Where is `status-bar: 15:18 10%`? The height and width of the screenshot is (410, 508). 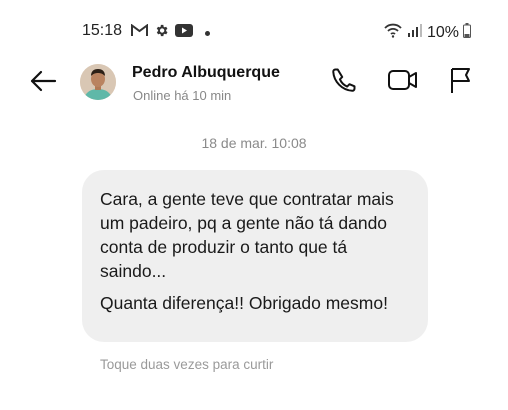
status-bar: 15:18 10% is located at coordinates (254, 32).